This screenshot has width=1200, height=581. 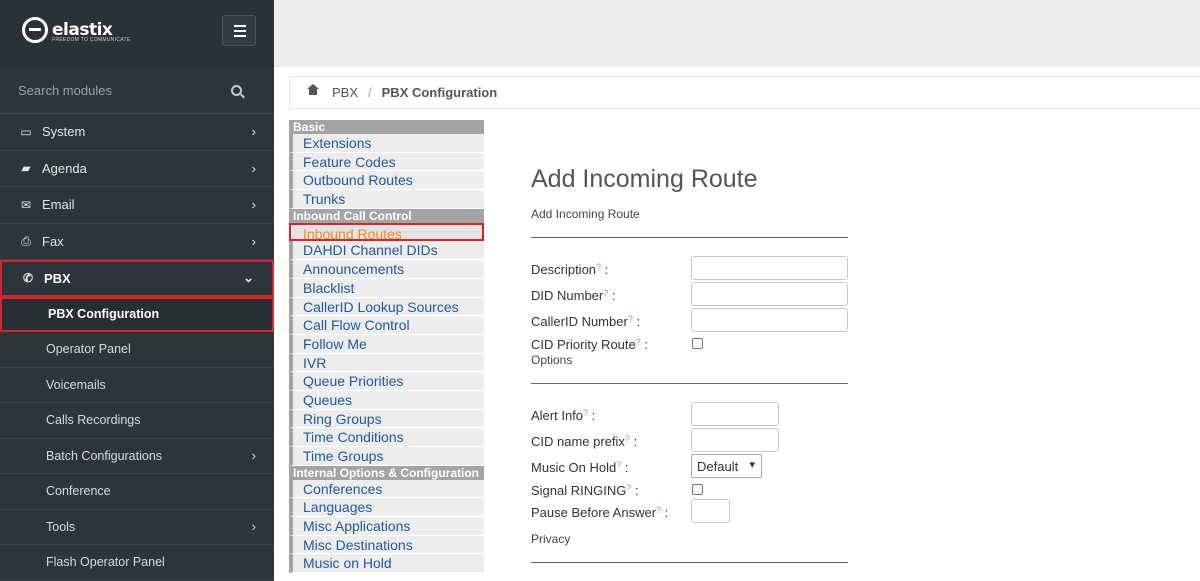 What do you see at coordinates (697, 343) in the screenshot?
I see `cid-priority-checkbox` at bounding box center [697, 343].